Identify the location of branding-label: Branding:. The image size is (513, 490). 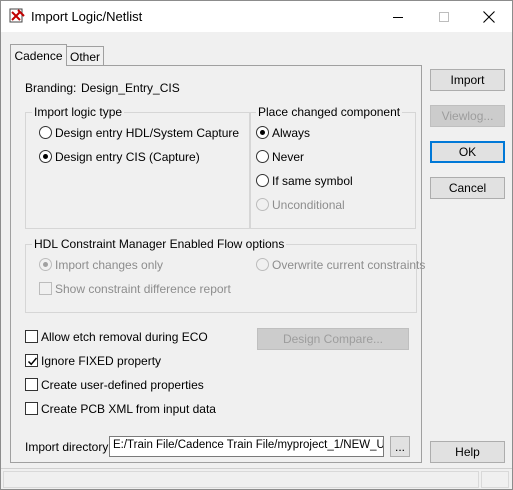
(51, 88).